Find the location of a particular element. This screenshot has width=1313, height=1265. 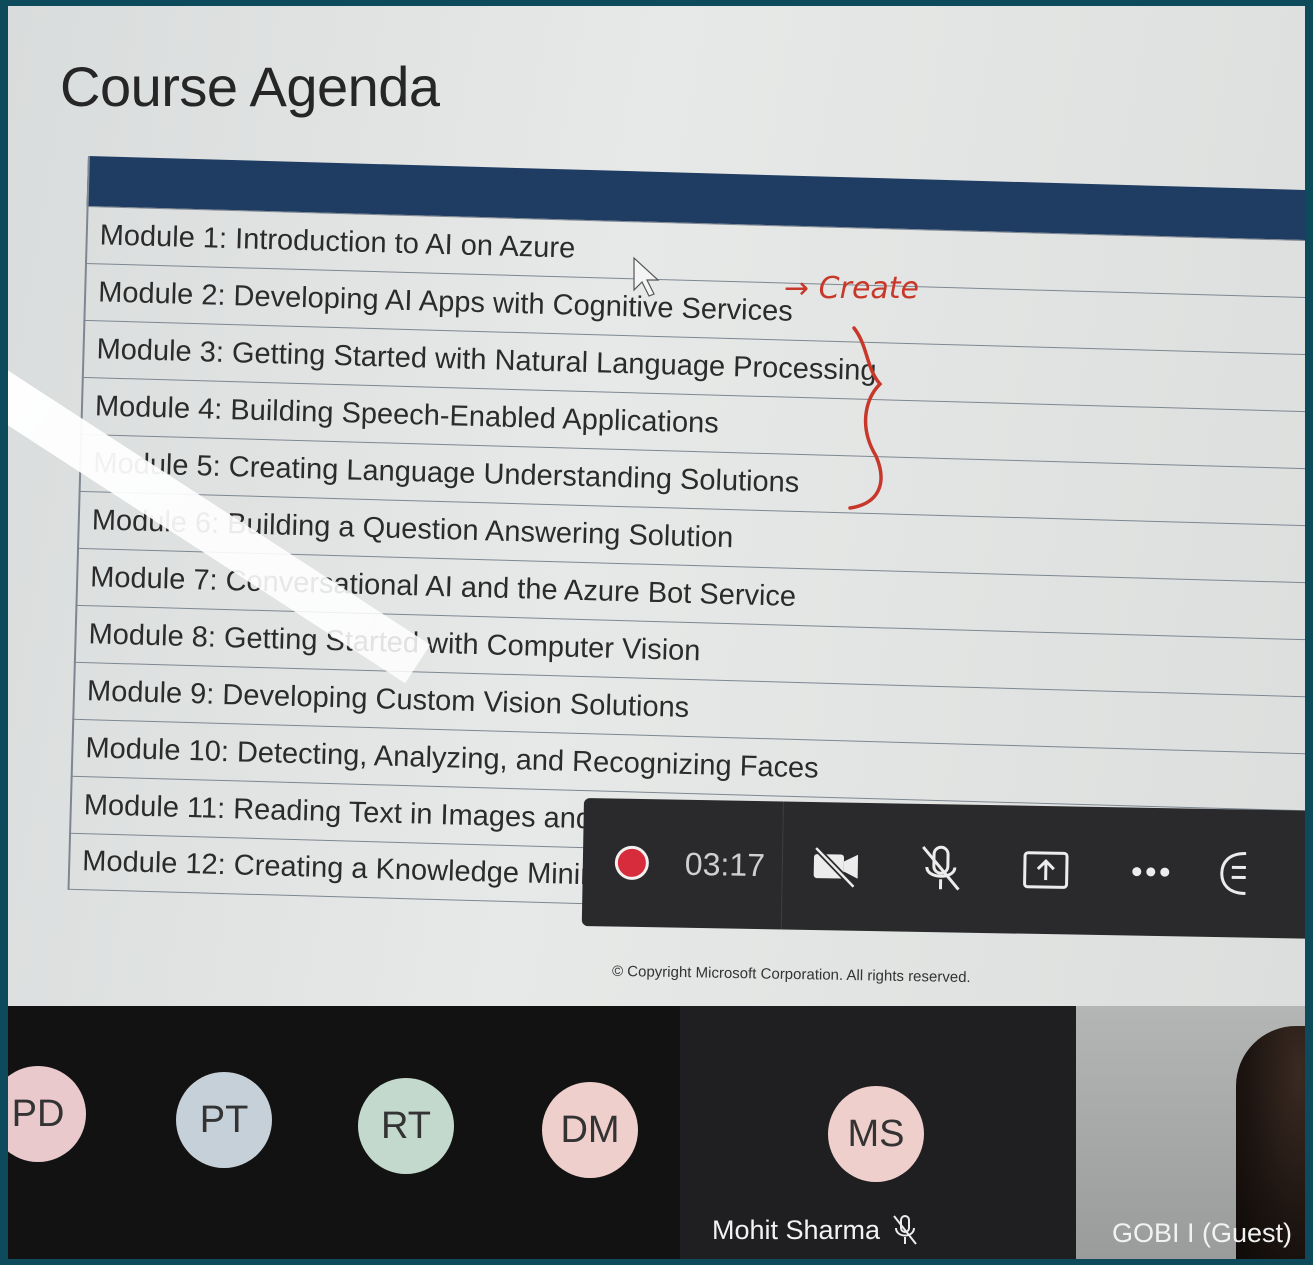

avatar-initials: RT is located at coordinates (406, 1125).